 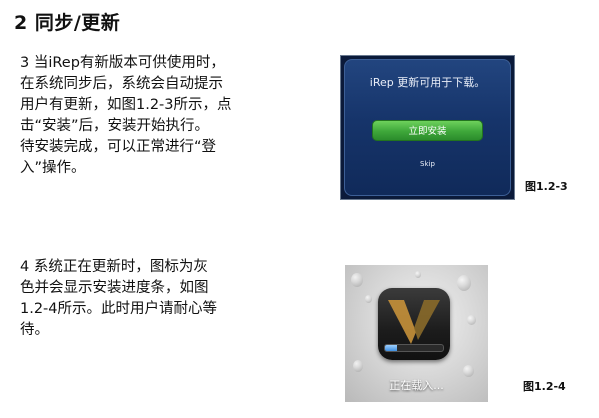 What do you see at coordinates (427, 164) in the screenshot?
I see `skip-link: Skip` at bounding box center [427, 164].